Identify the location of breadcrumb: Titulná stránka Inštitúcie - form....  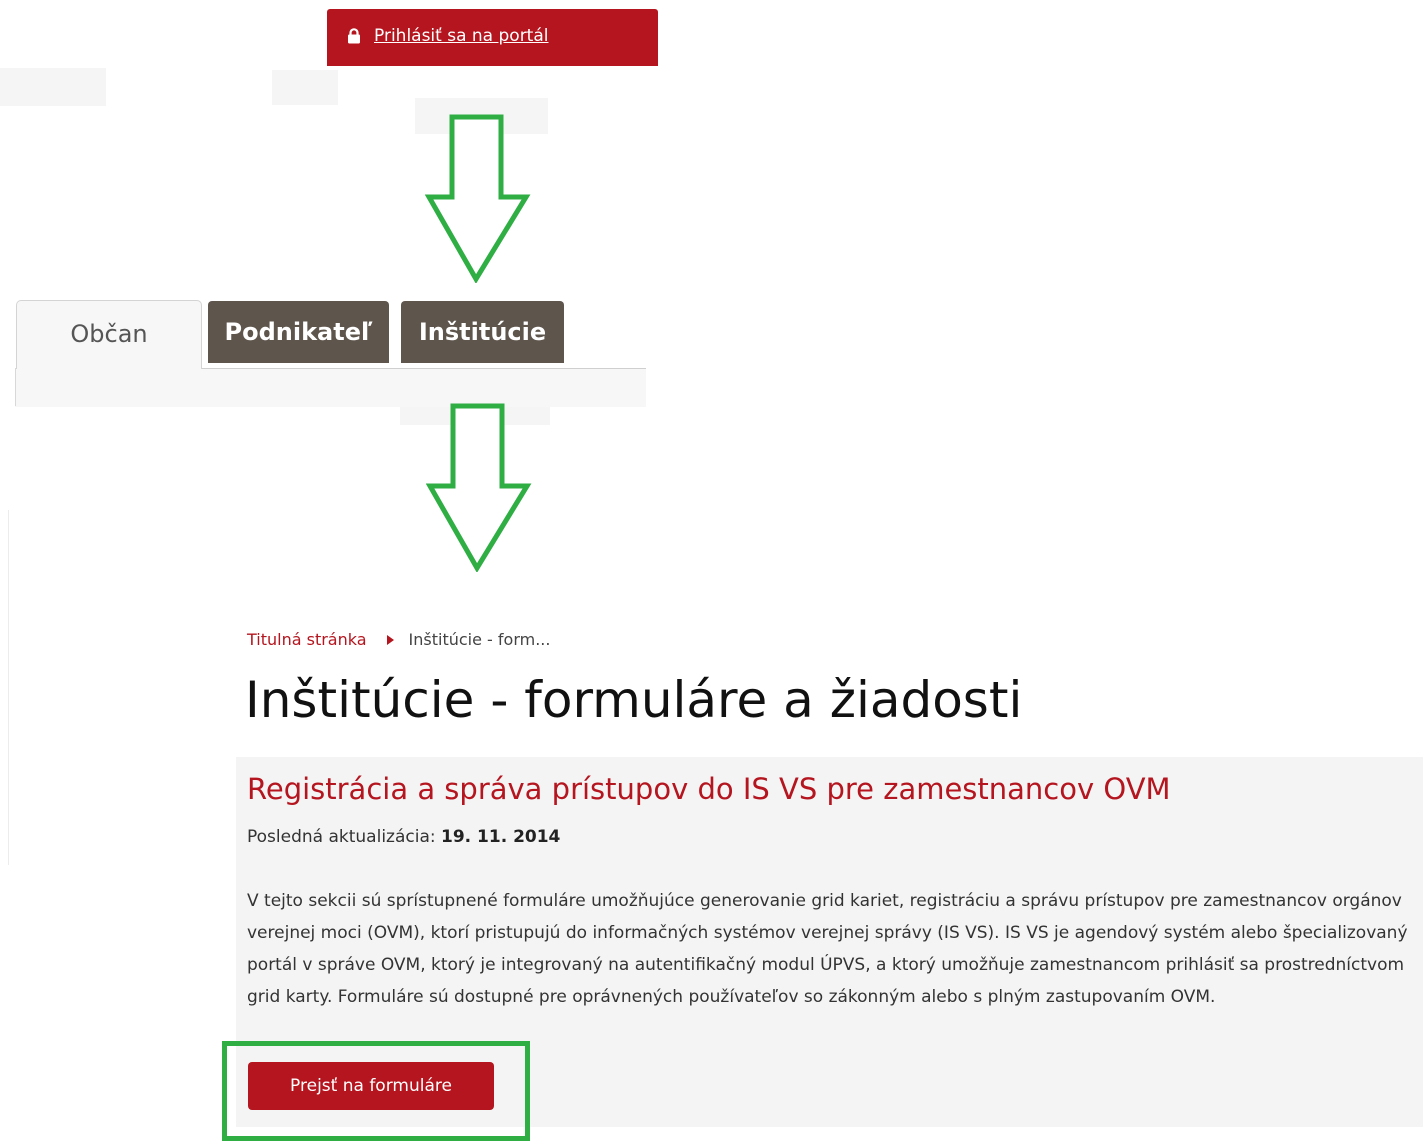
(398, 639).